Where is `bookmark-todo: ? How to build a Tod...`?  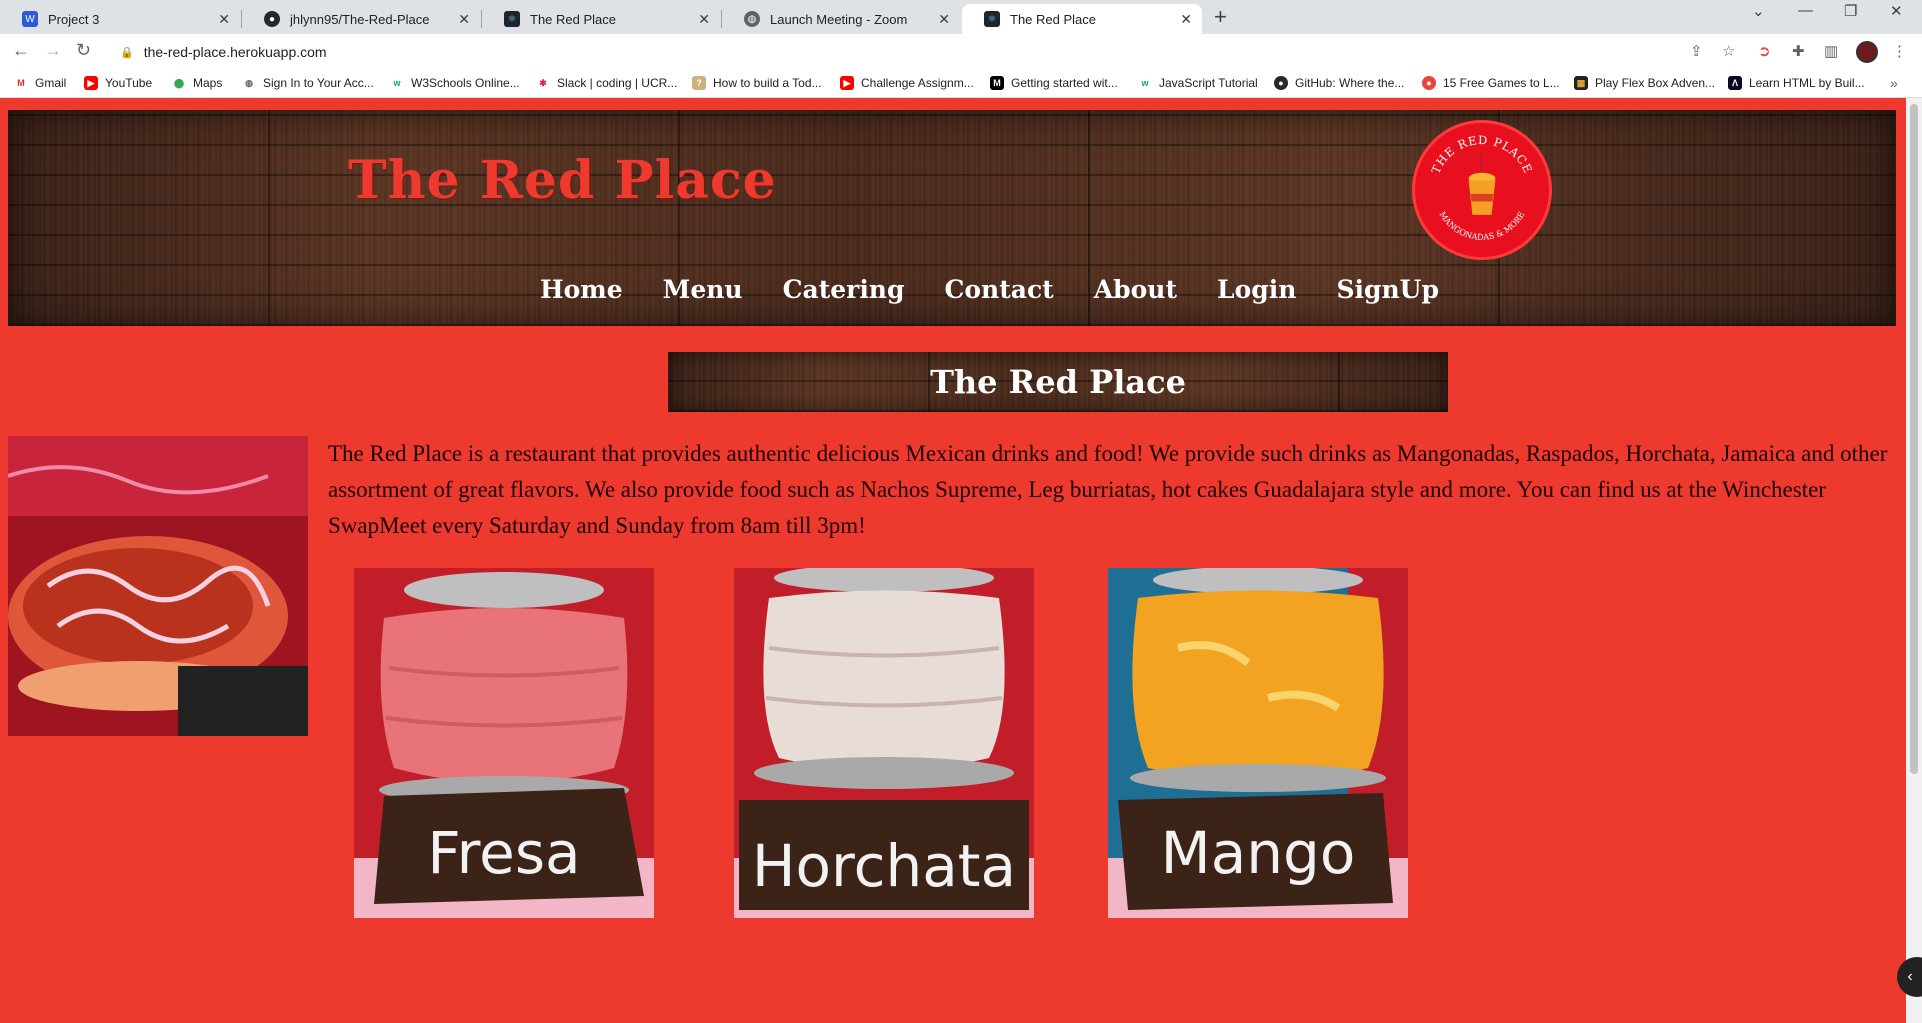
bookmark-todo: ? How to build a Tod... is located at coordinates (757, 83).